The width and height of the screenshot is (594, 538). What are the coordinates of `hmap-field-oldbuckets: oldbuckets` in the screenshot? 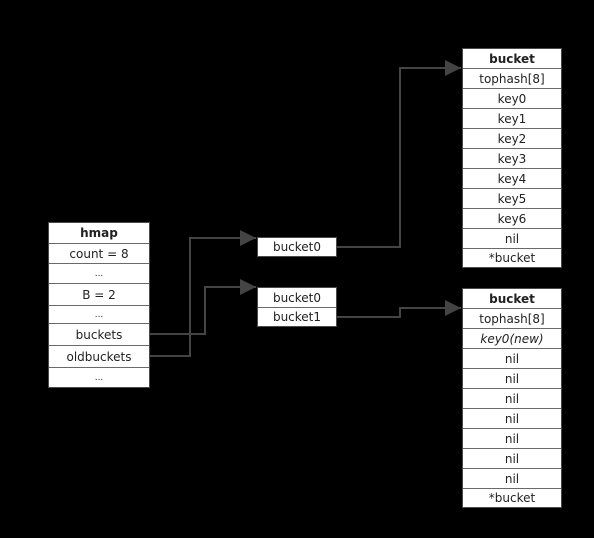 It's located at (99, 357).